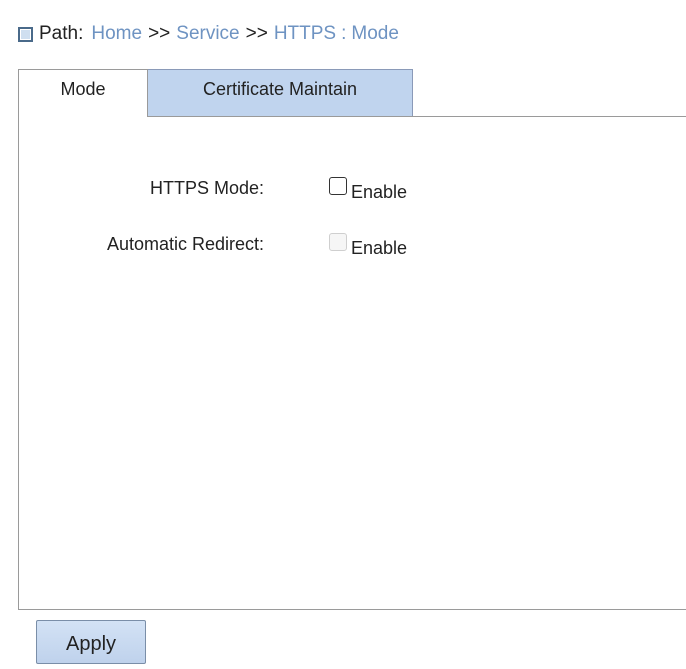 The height and width of the screenshot is (669, 686). What do you see at coordinates (375, 33) in the screenshot?
I see `breadcrumb-current: Mode` at bounding box center [375, 33].